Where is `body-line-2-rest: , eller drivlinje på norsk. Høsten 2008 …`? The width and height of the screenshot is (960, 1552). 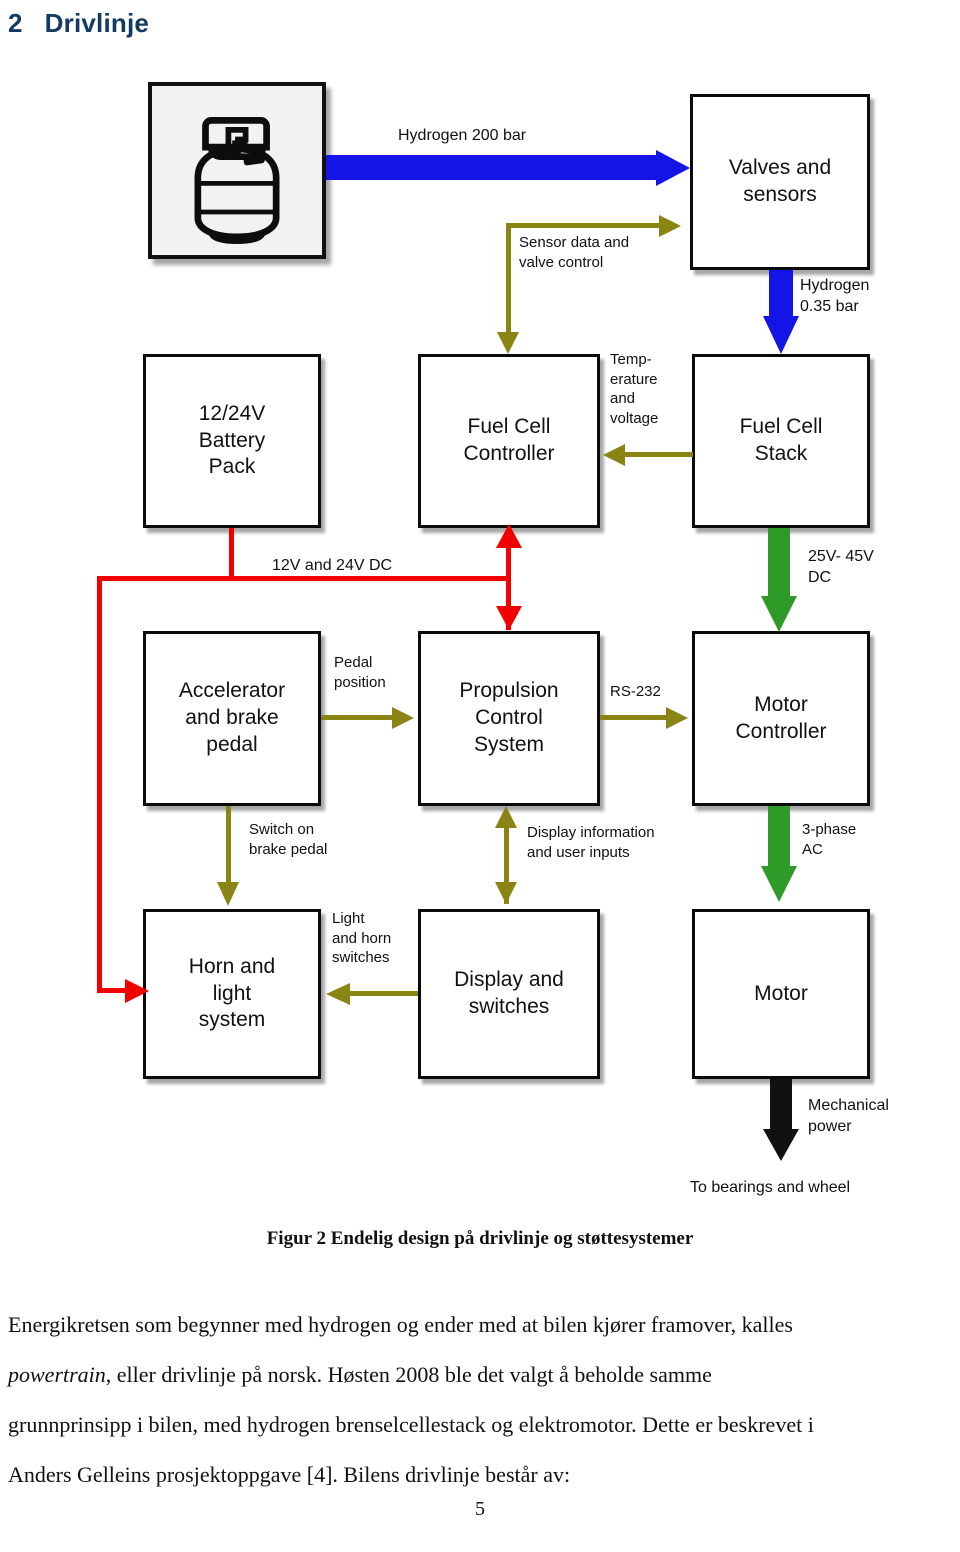 body-line-2-rest: , eller drivlinje på norsk. Høsten 2008 … is located at coordinates (408, 1374).